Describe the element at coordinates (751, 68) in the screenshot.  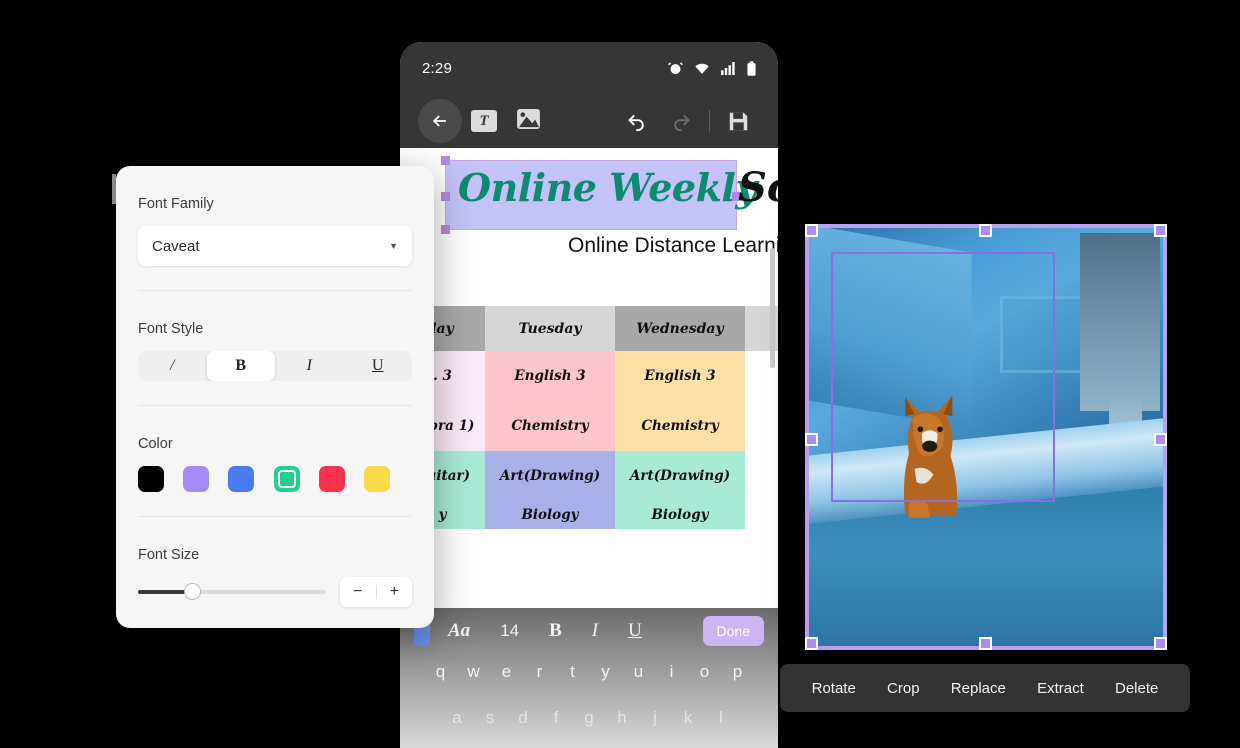
I see `battery-icon` at that location.